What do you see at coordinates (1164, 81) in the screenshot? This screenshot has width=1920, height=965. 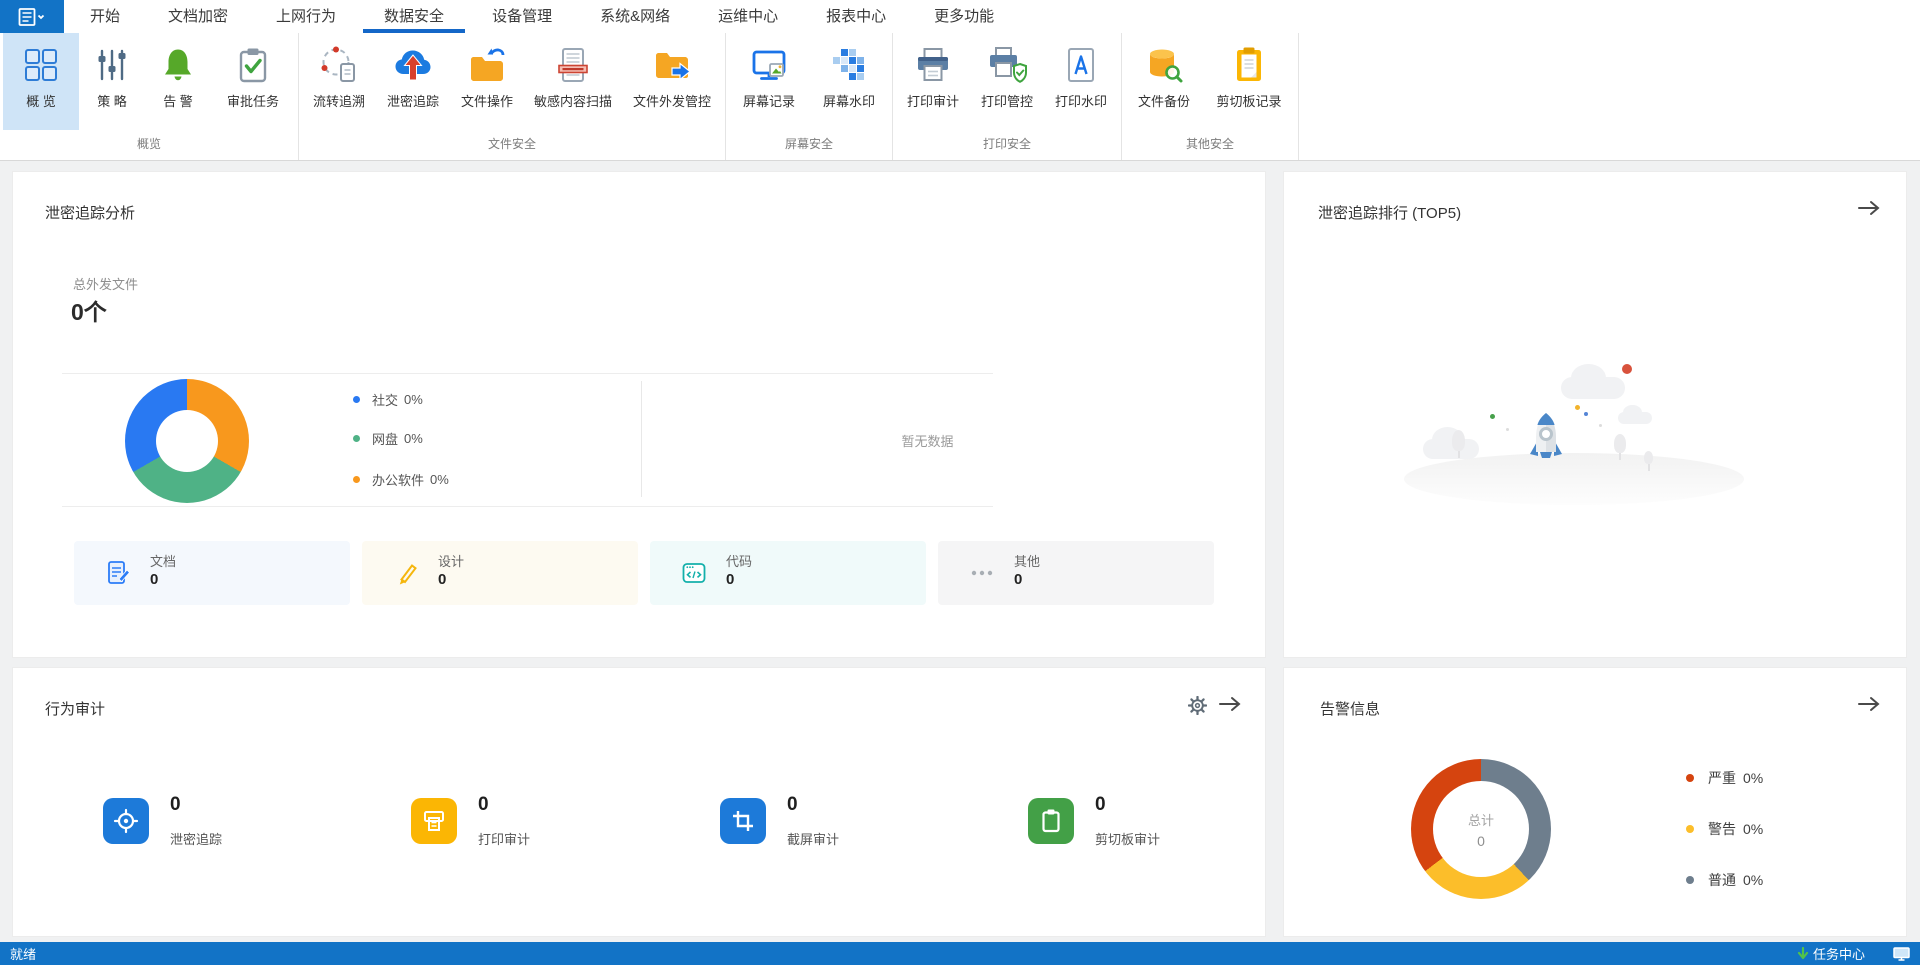 I see `ribbon-button-file-backup: 文件备份` at bounding box center [1164, 81].